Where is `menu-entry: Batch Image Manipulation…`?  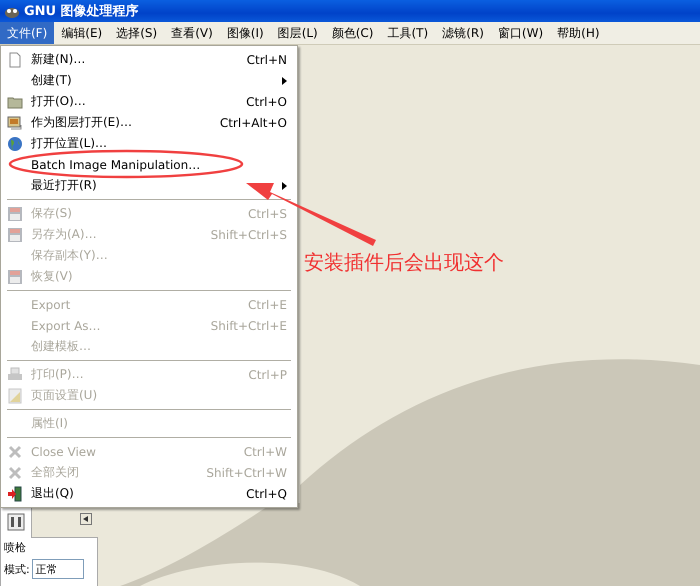 menu-entry: Batch Image Manipulation… is located at coordinates (149, 164).